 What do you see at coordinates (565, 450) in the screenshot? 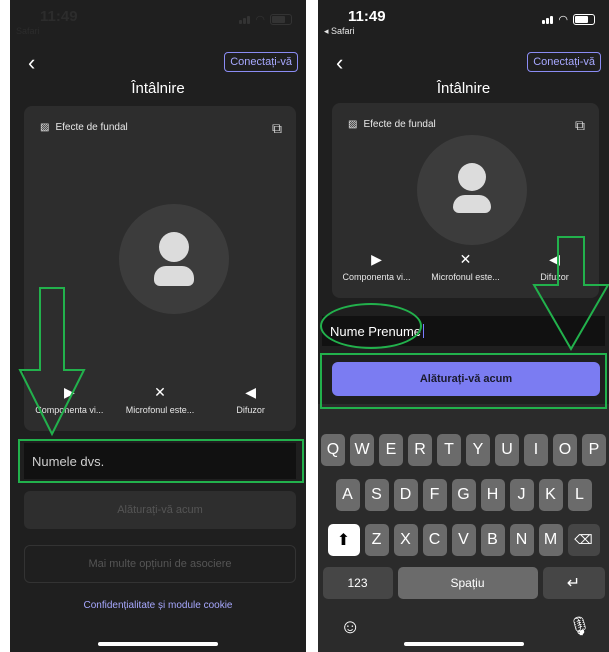
I see `key-o: O` at bounding box center [565, 450].